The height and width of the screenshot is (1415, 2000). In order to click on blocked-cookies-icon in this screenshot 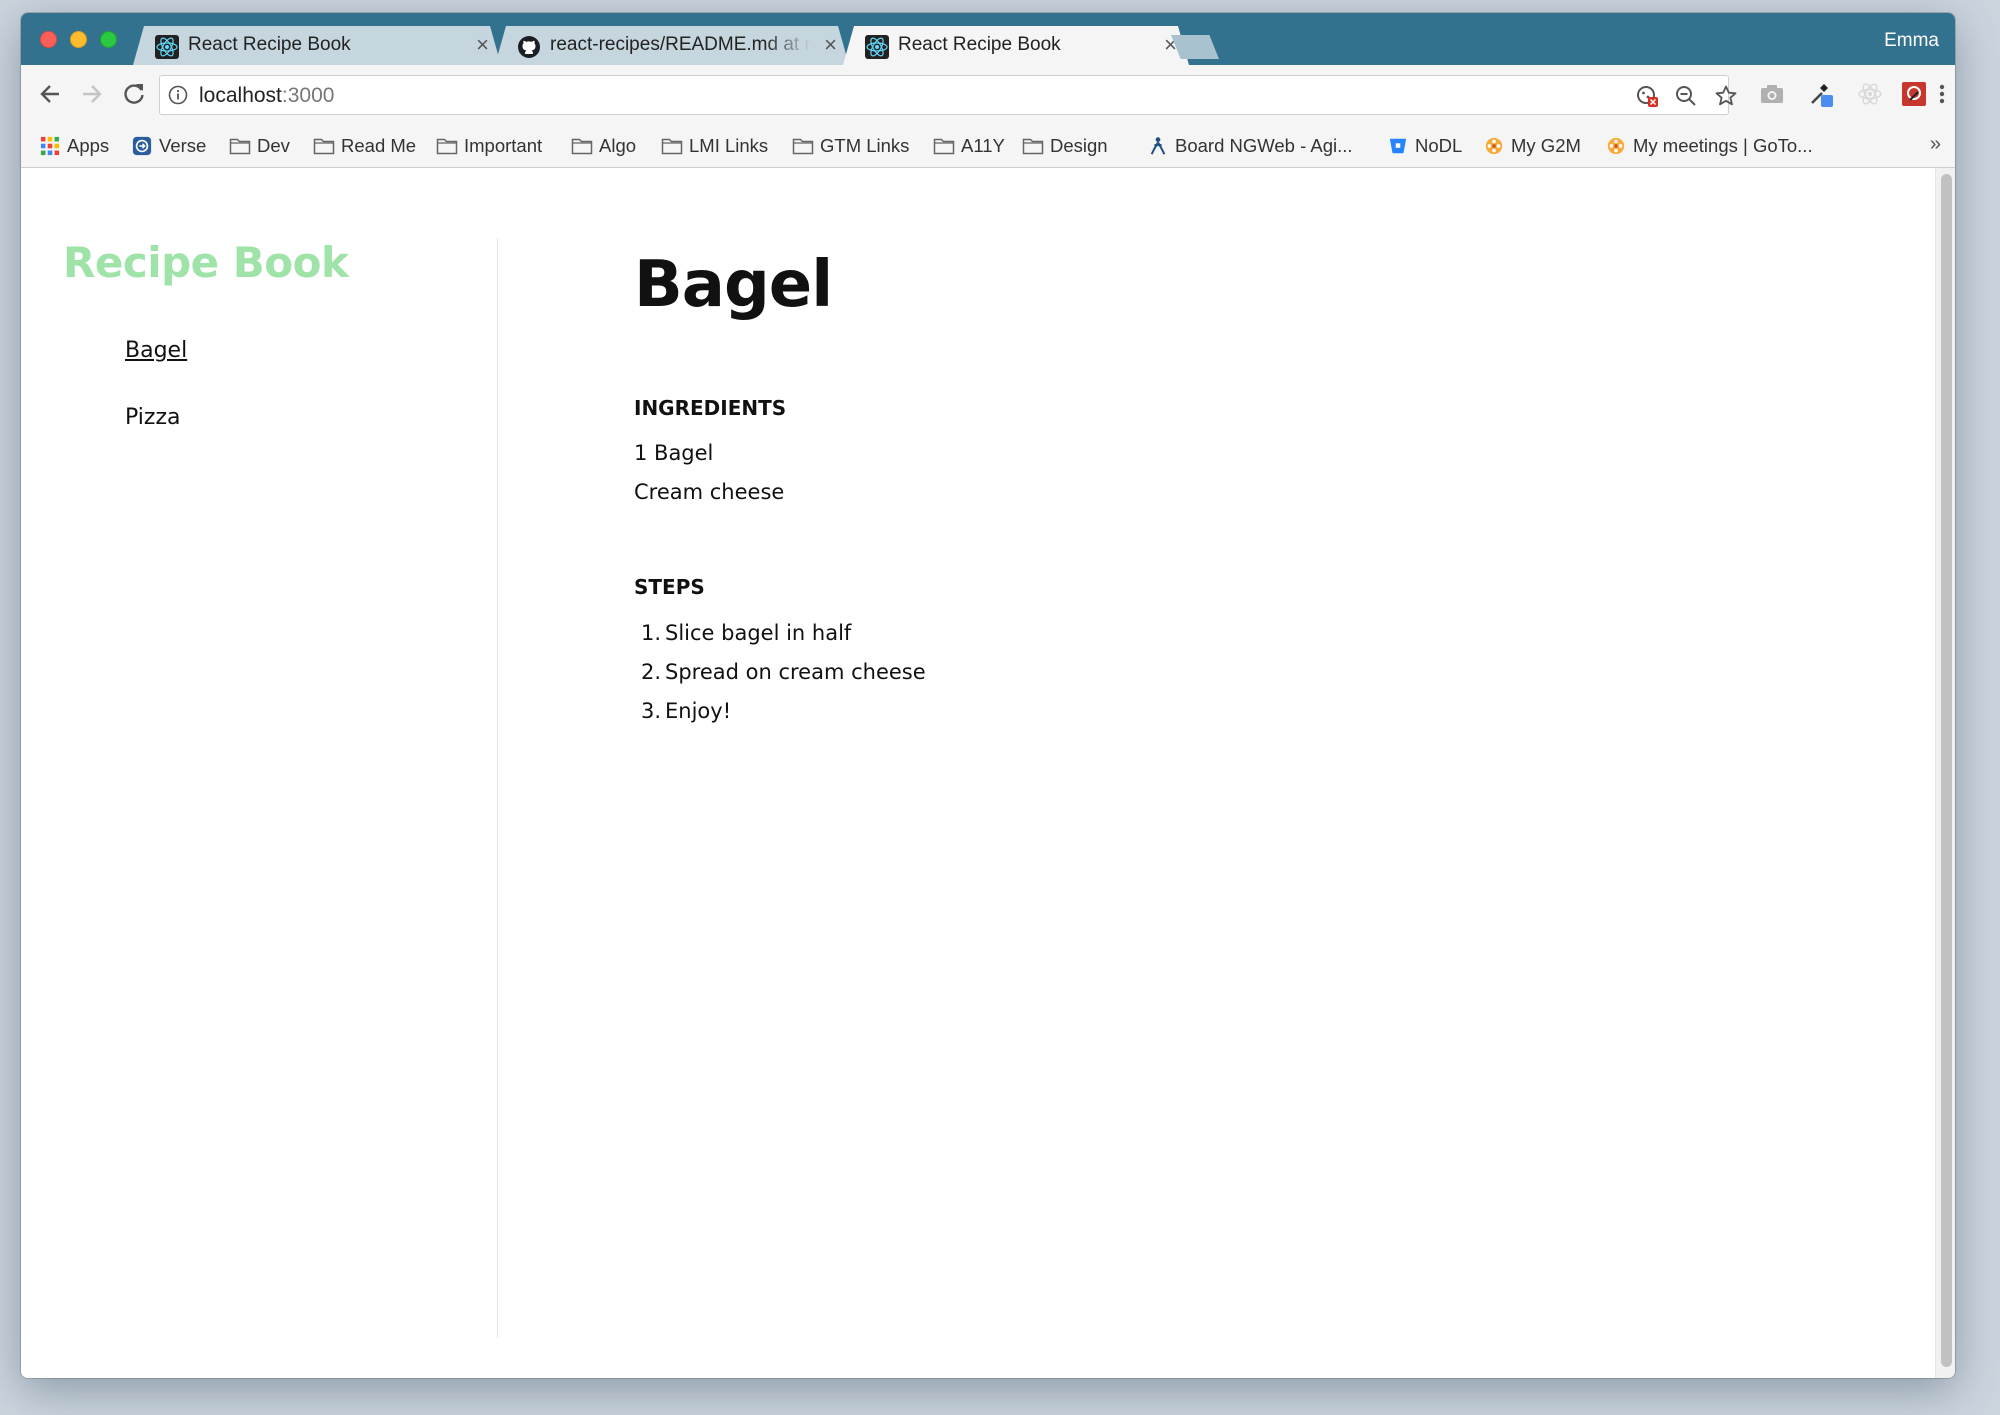, I will do `click(1647, 96)`.